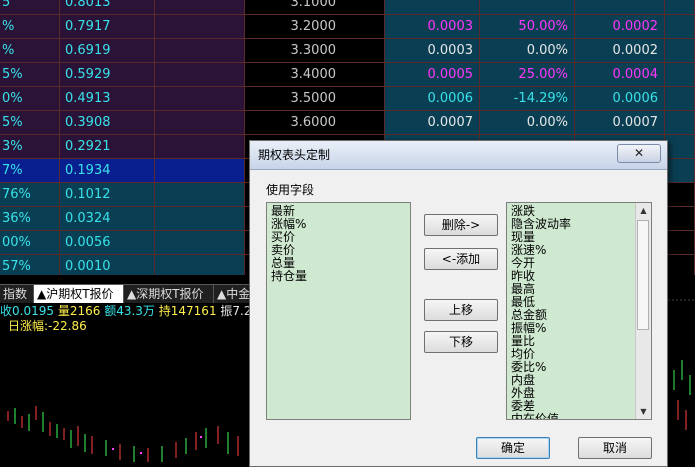 The height and width of the screenshot is (467, 695). Describe the element at coordinates (458, 155) in the screenshot. I see `dialog-titlebar: 期权表头定制 ✕` at that location.